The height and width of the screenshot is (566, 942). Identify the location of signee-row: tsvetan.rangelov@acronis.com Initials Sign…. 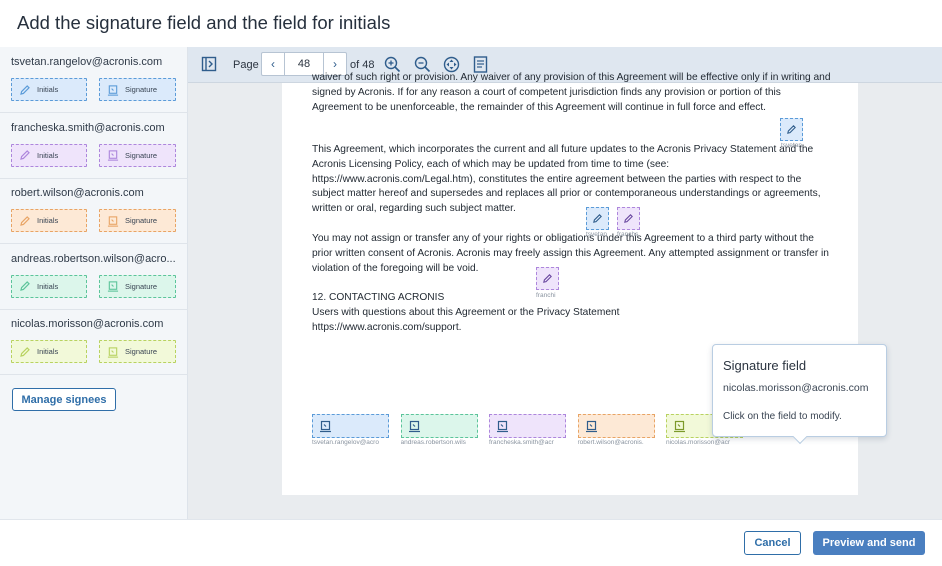
(94, 80).